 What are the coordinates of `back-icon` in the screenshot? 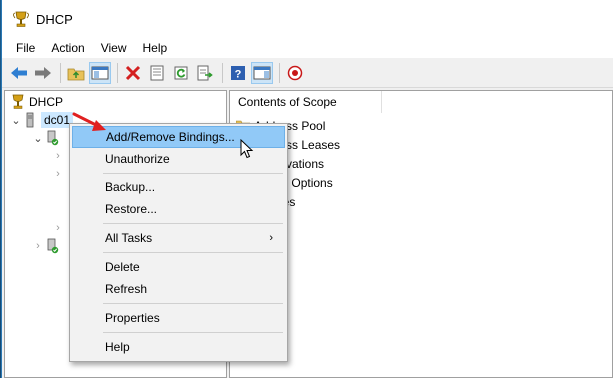 It's located at (19, 72).